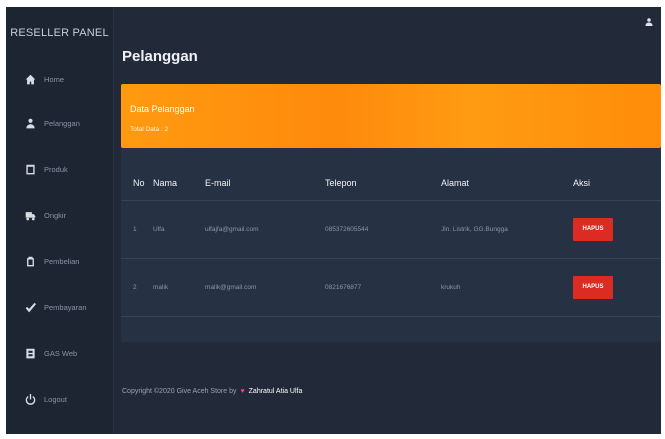 This screenshot has width=665, height=439. Describe the element at coordinates (30, 79) in the screenshot. I see `home-icon` at that location.